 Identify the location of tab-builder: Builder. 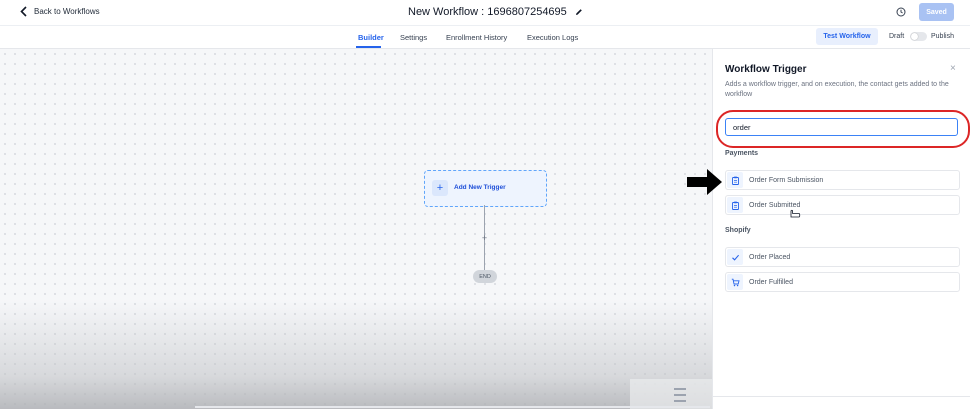
(371, 37).